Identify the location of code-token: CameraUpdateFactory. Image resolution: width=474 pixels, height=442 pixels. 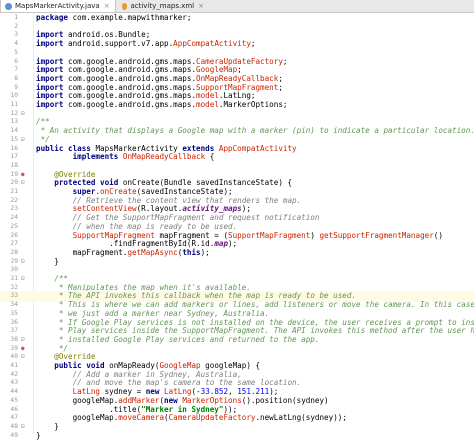
(212, 418).